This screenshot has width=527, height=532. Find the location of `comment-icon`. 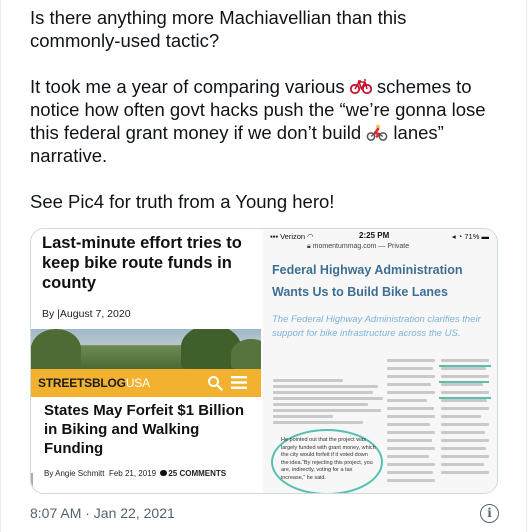

comment-icon is located at coordinates (164, 473).